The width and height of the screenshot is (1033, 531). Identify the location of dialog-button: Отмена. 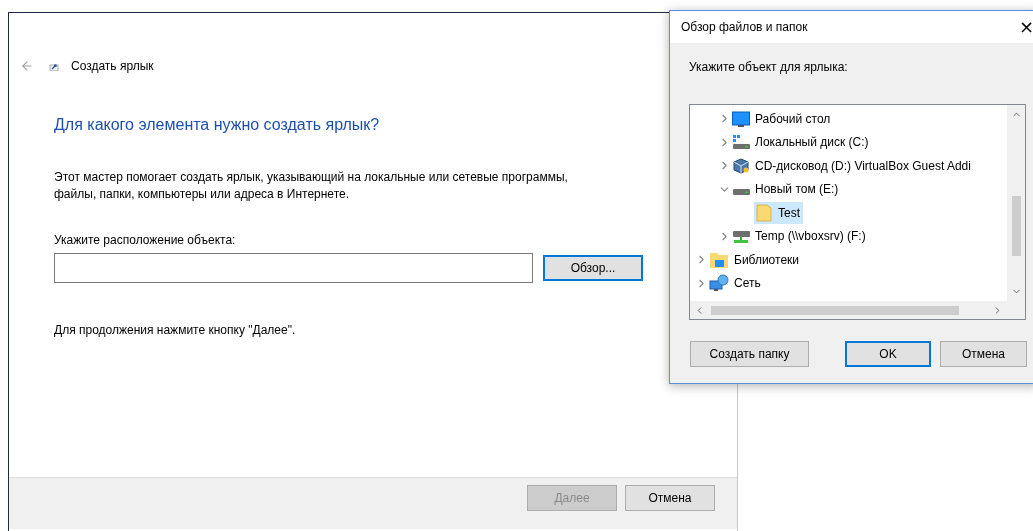
(983, 354).